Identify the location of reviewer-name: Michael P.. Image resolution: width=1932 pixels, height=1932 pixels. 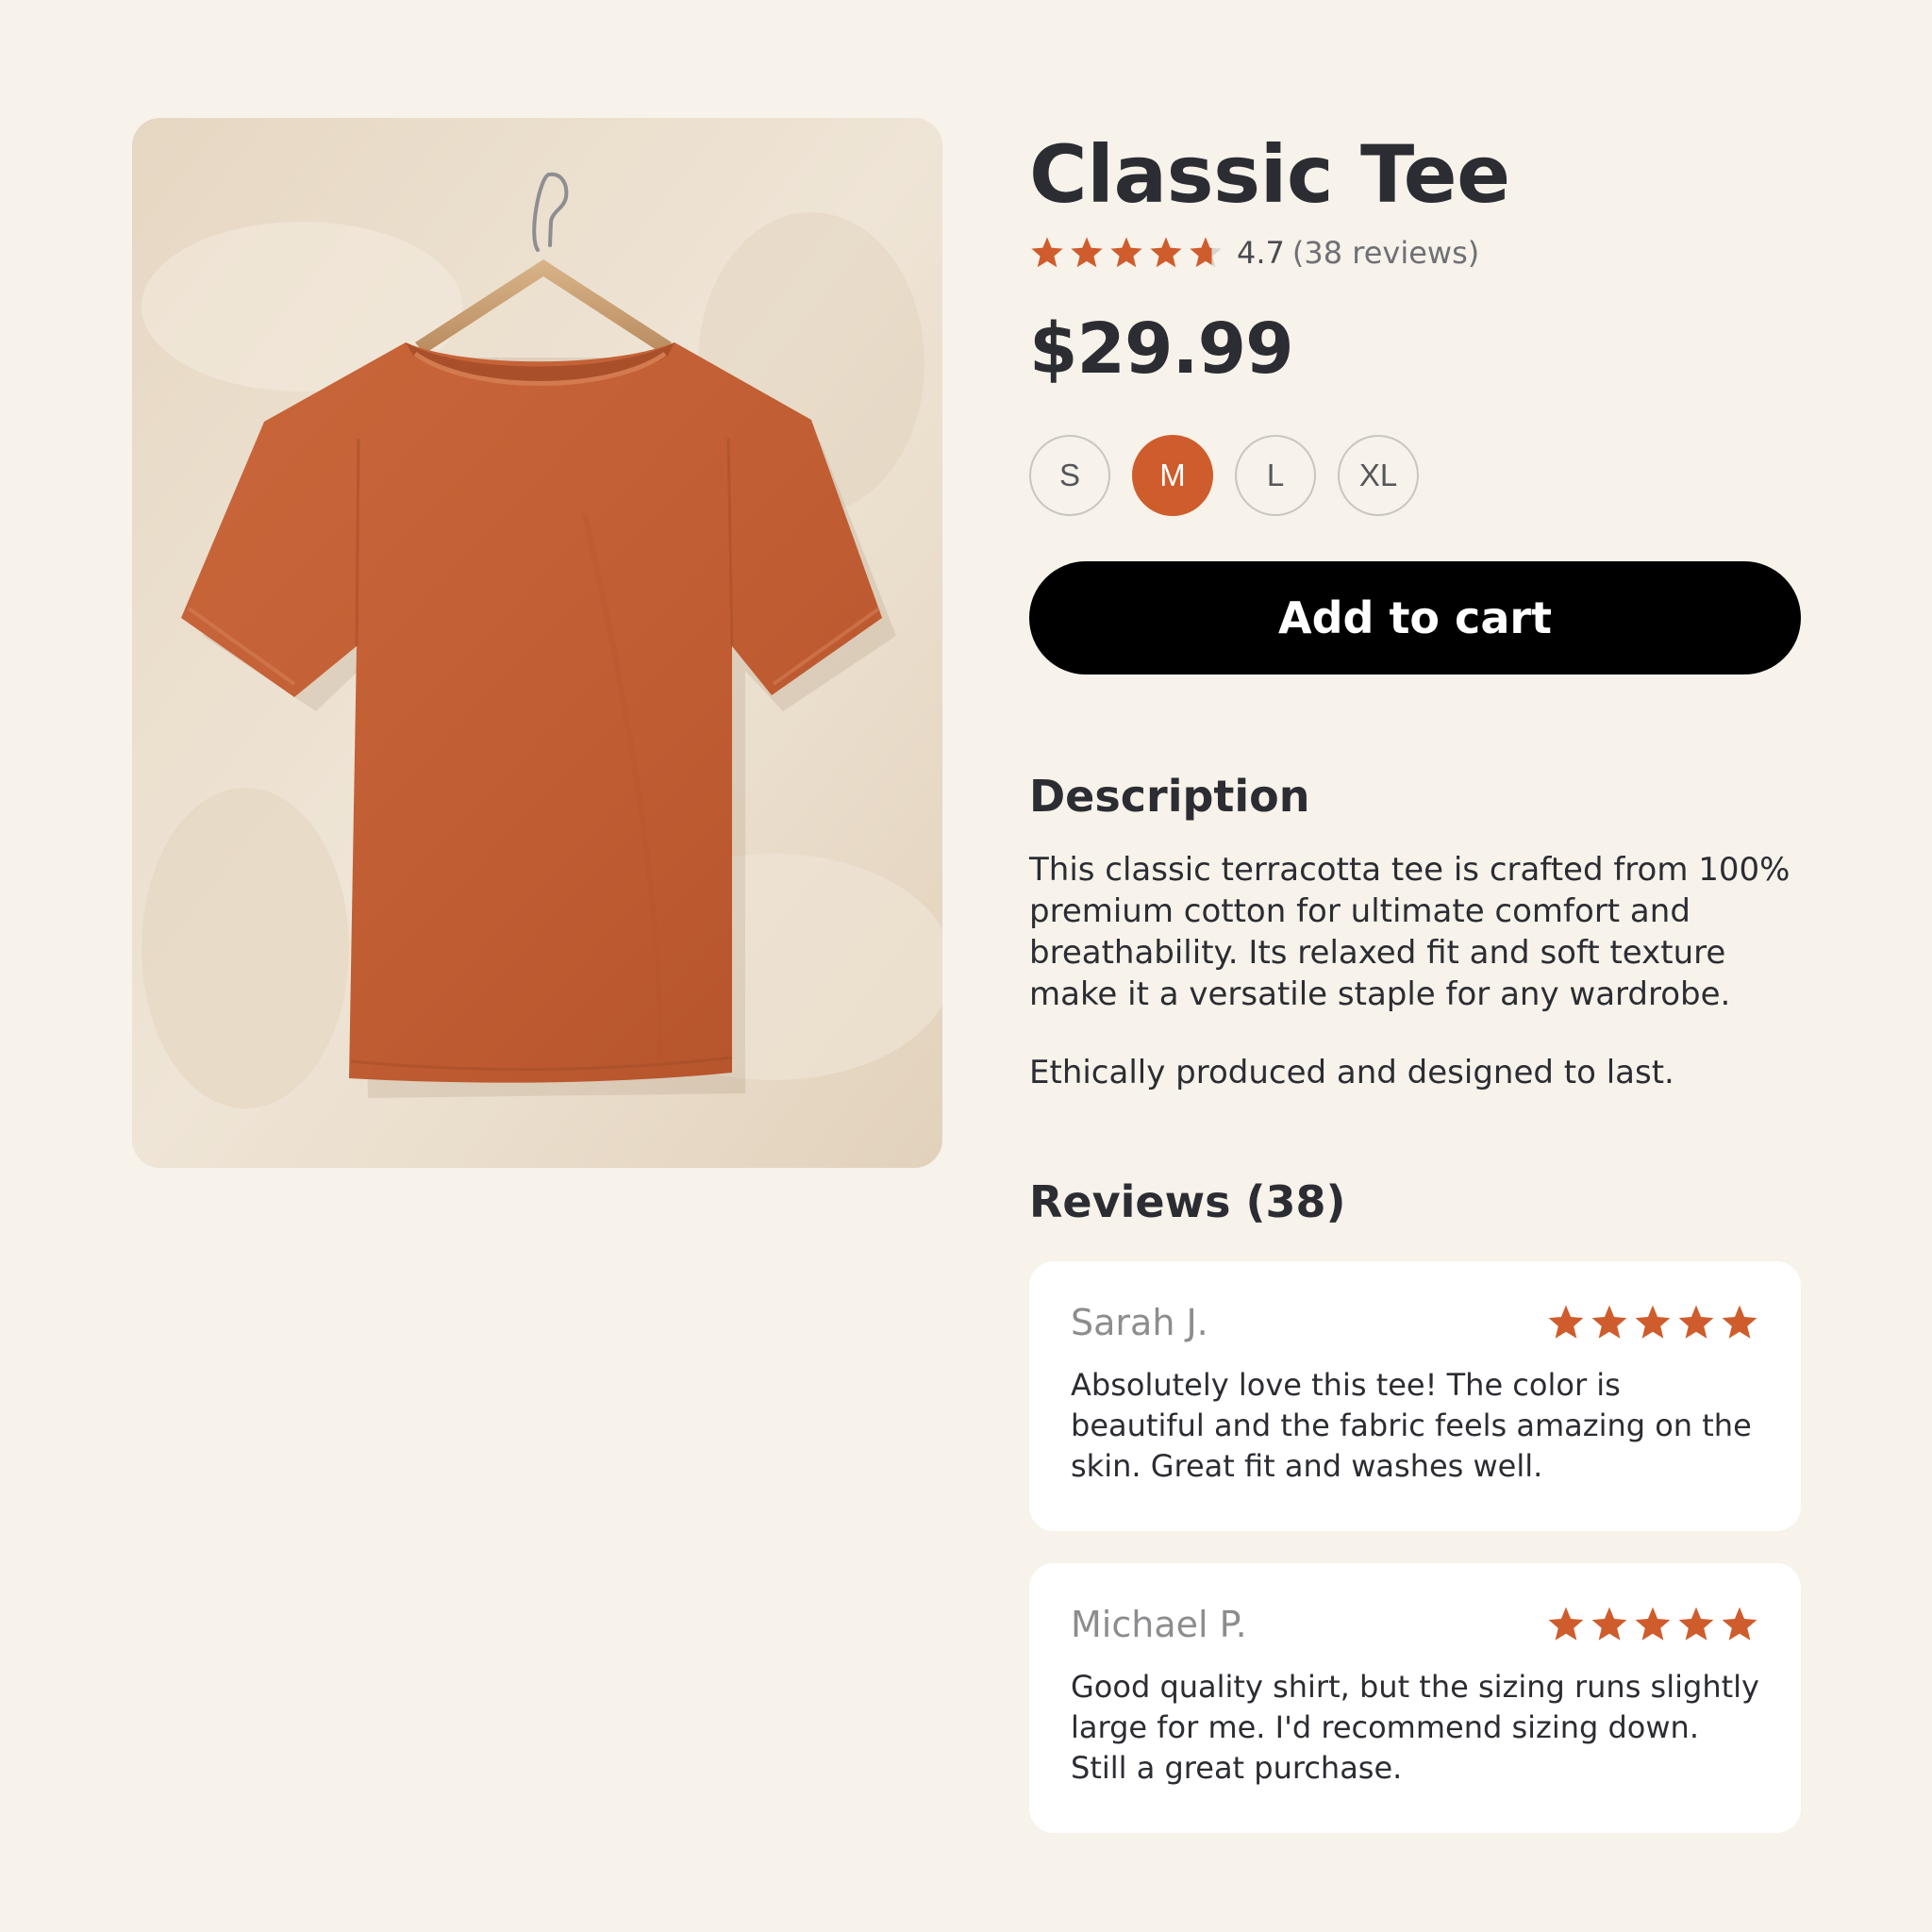
(1159, 1625).